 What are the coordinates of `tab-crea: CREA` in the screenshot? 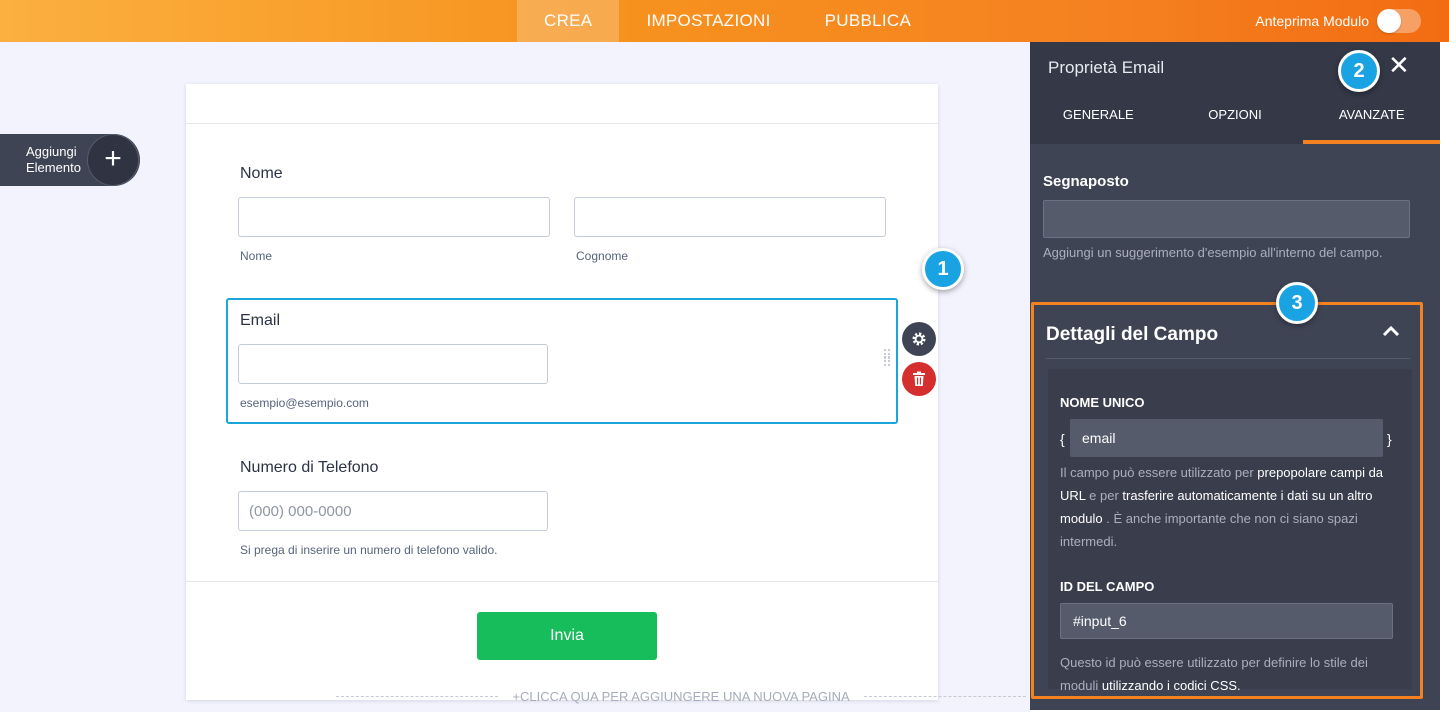 It's located at (568, 21).